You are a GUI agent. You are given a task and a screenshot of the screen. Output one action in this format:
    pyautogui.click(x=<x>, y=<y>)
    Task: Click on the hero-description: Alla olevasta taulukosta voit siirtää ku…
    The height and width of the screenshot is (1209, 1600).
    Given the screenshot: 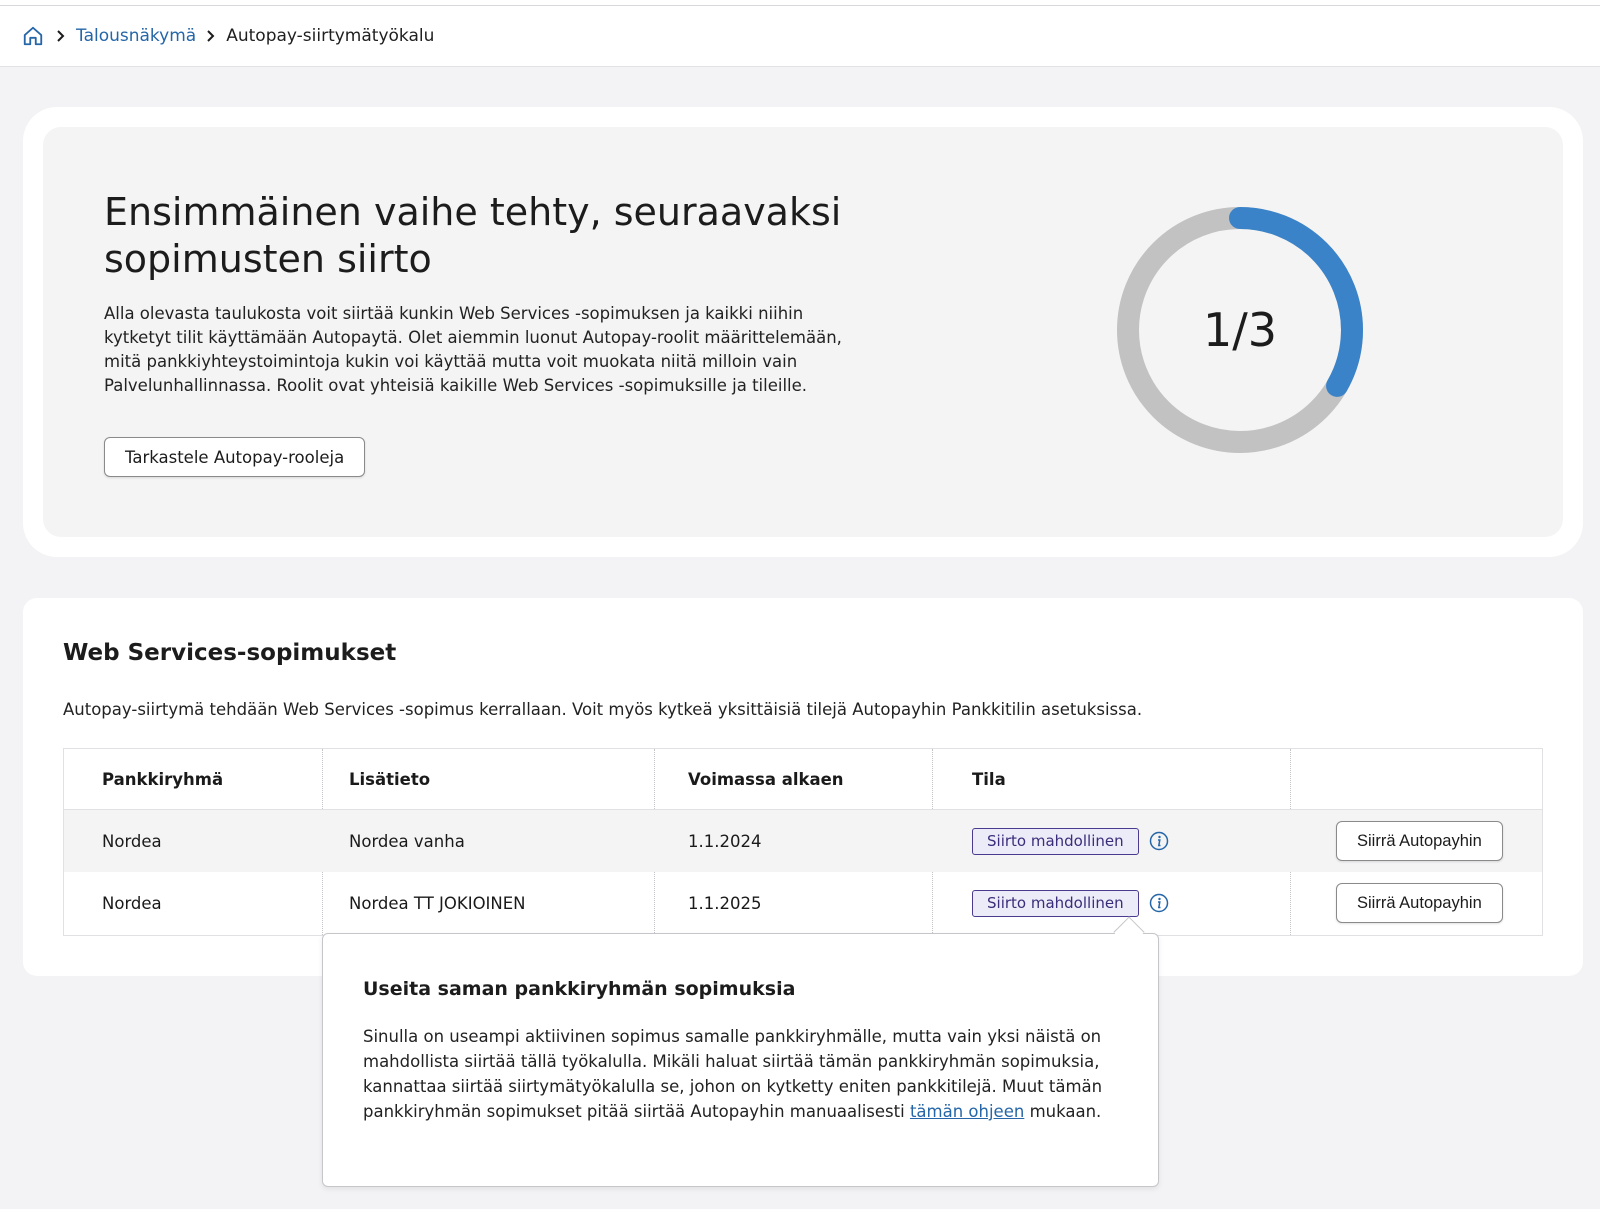 What is the action you would take?
    pyautogui.click(x=473, y=349)
    